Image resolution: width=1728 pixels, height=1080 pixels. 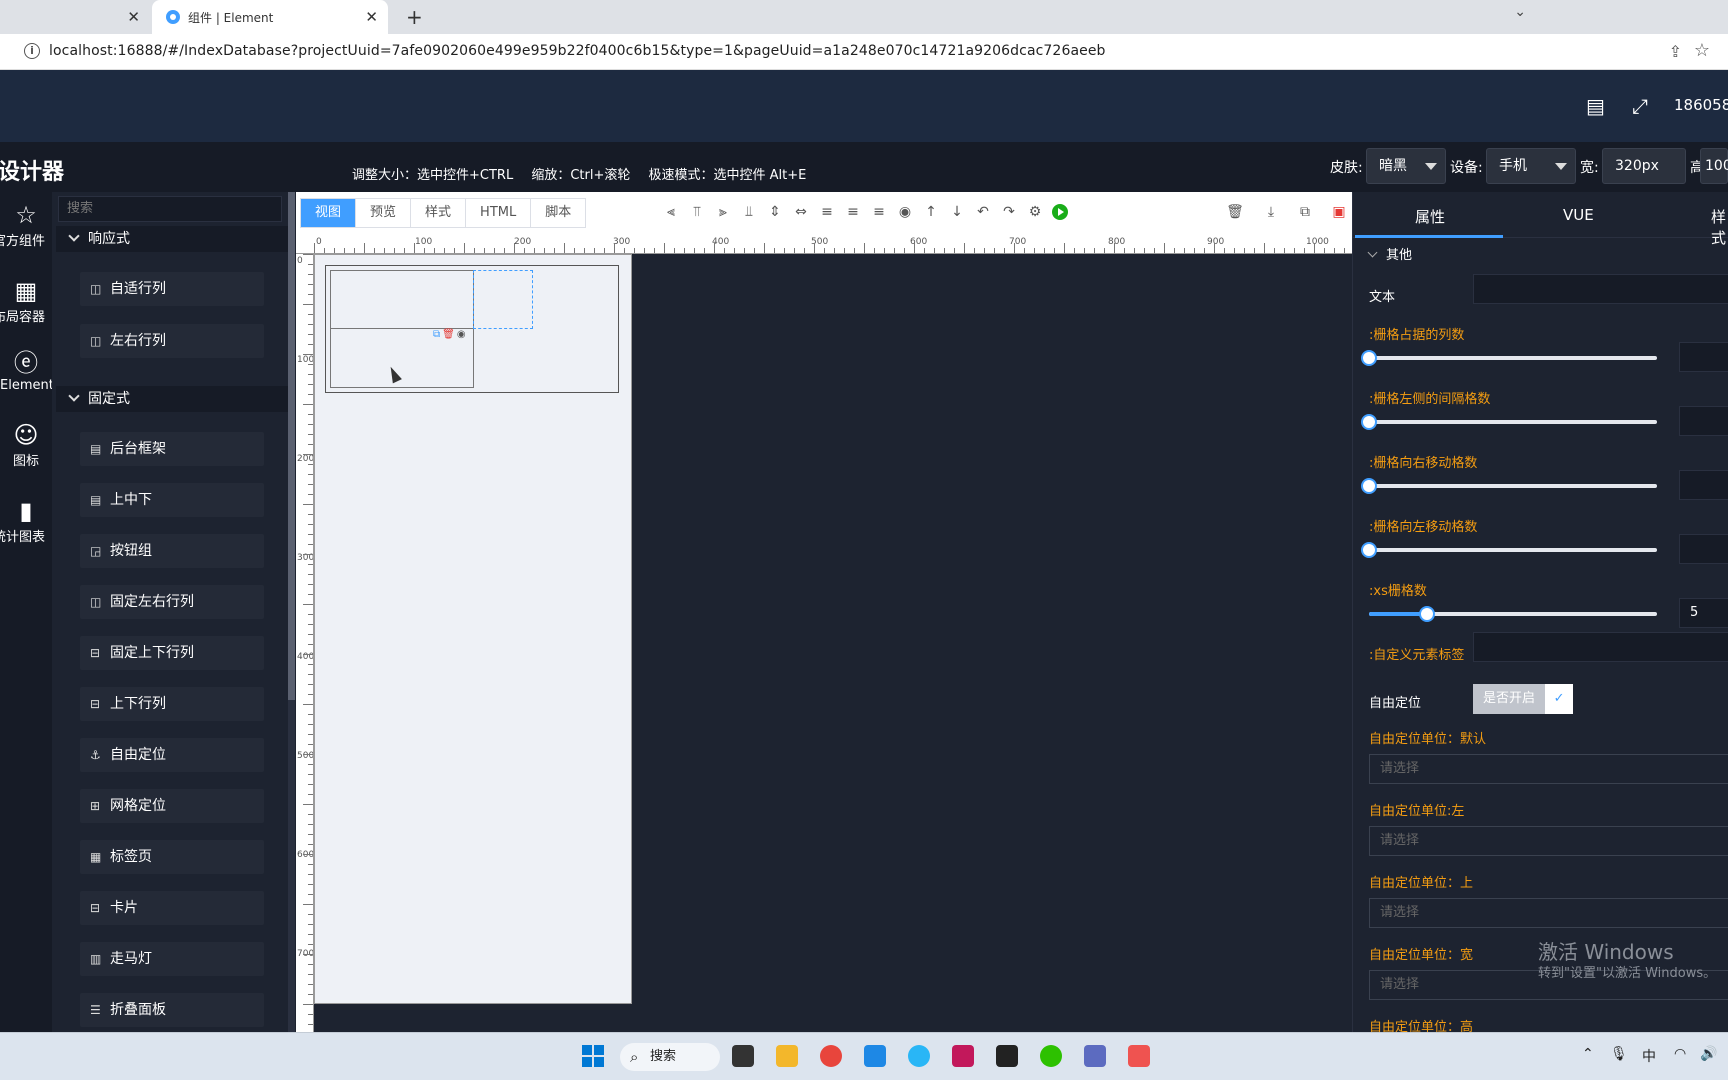 I want to click on phone-canvas: ⧉ 🗑 ◉, so click(x=473, y=629).